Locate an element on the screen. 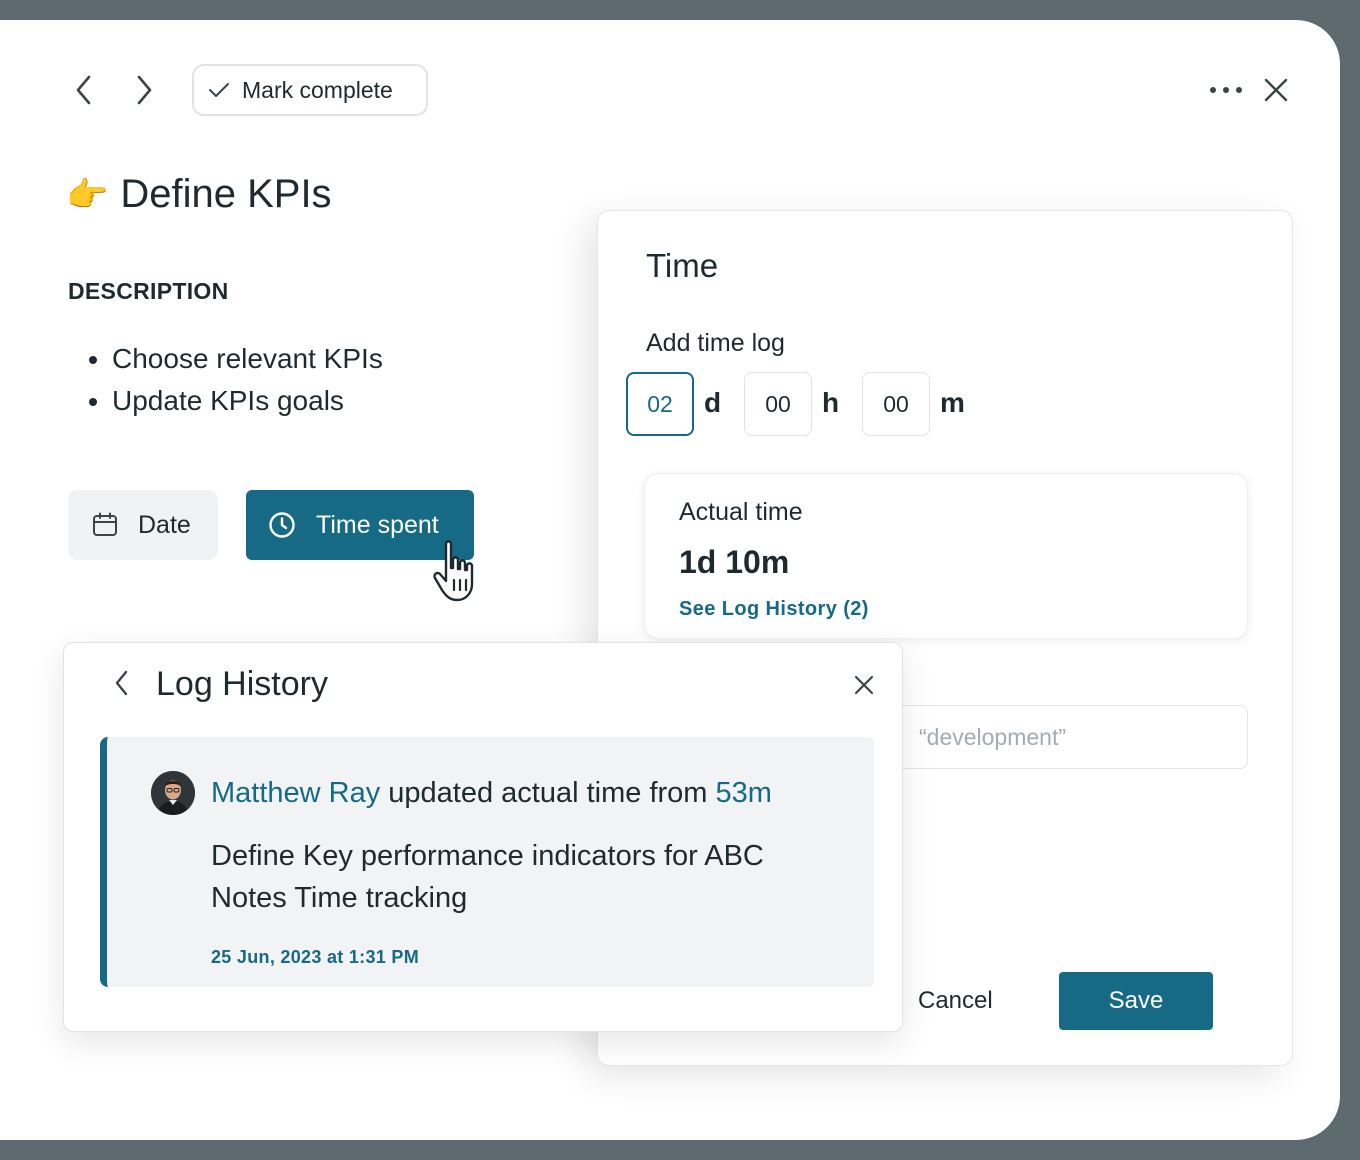 The height and width of the screenshot is (1160, 1360). log-entry-user: Matthew Ray is located at coordinates (295, 793).